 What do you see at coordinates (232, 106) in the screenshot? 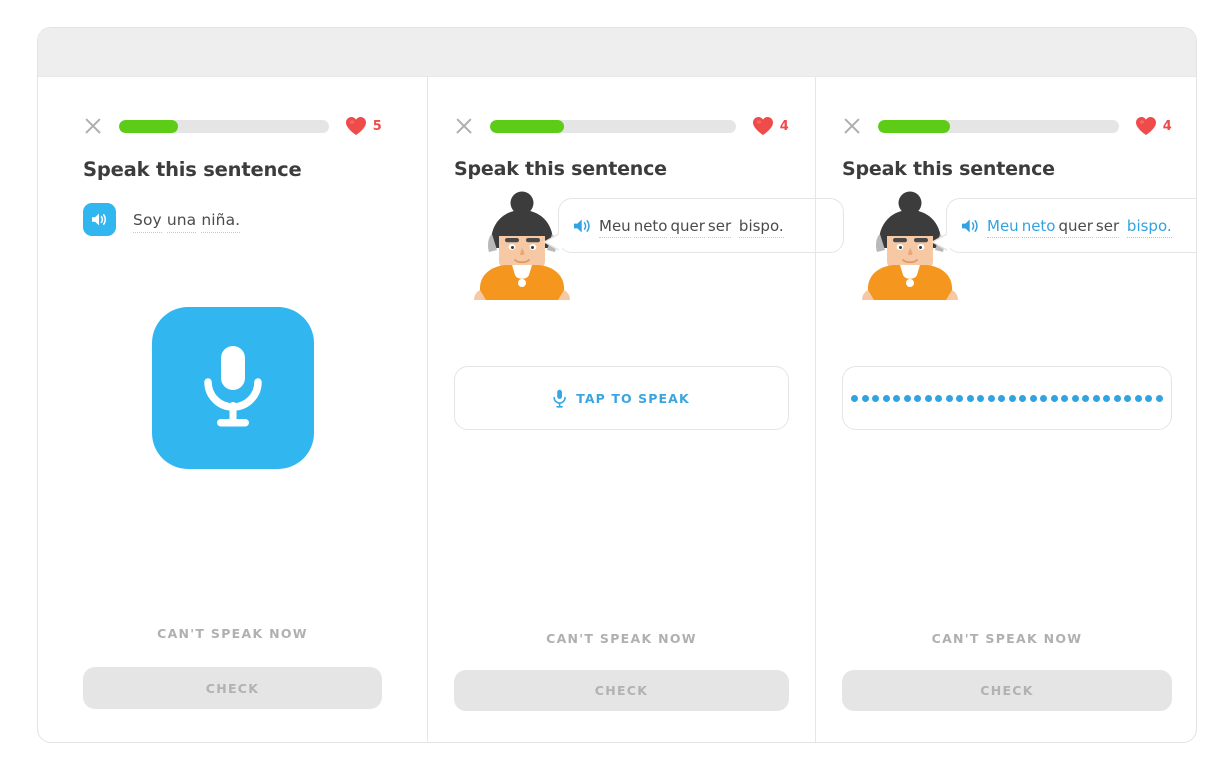
I see `lesson-header: 5` at bounding box center [232, 106].